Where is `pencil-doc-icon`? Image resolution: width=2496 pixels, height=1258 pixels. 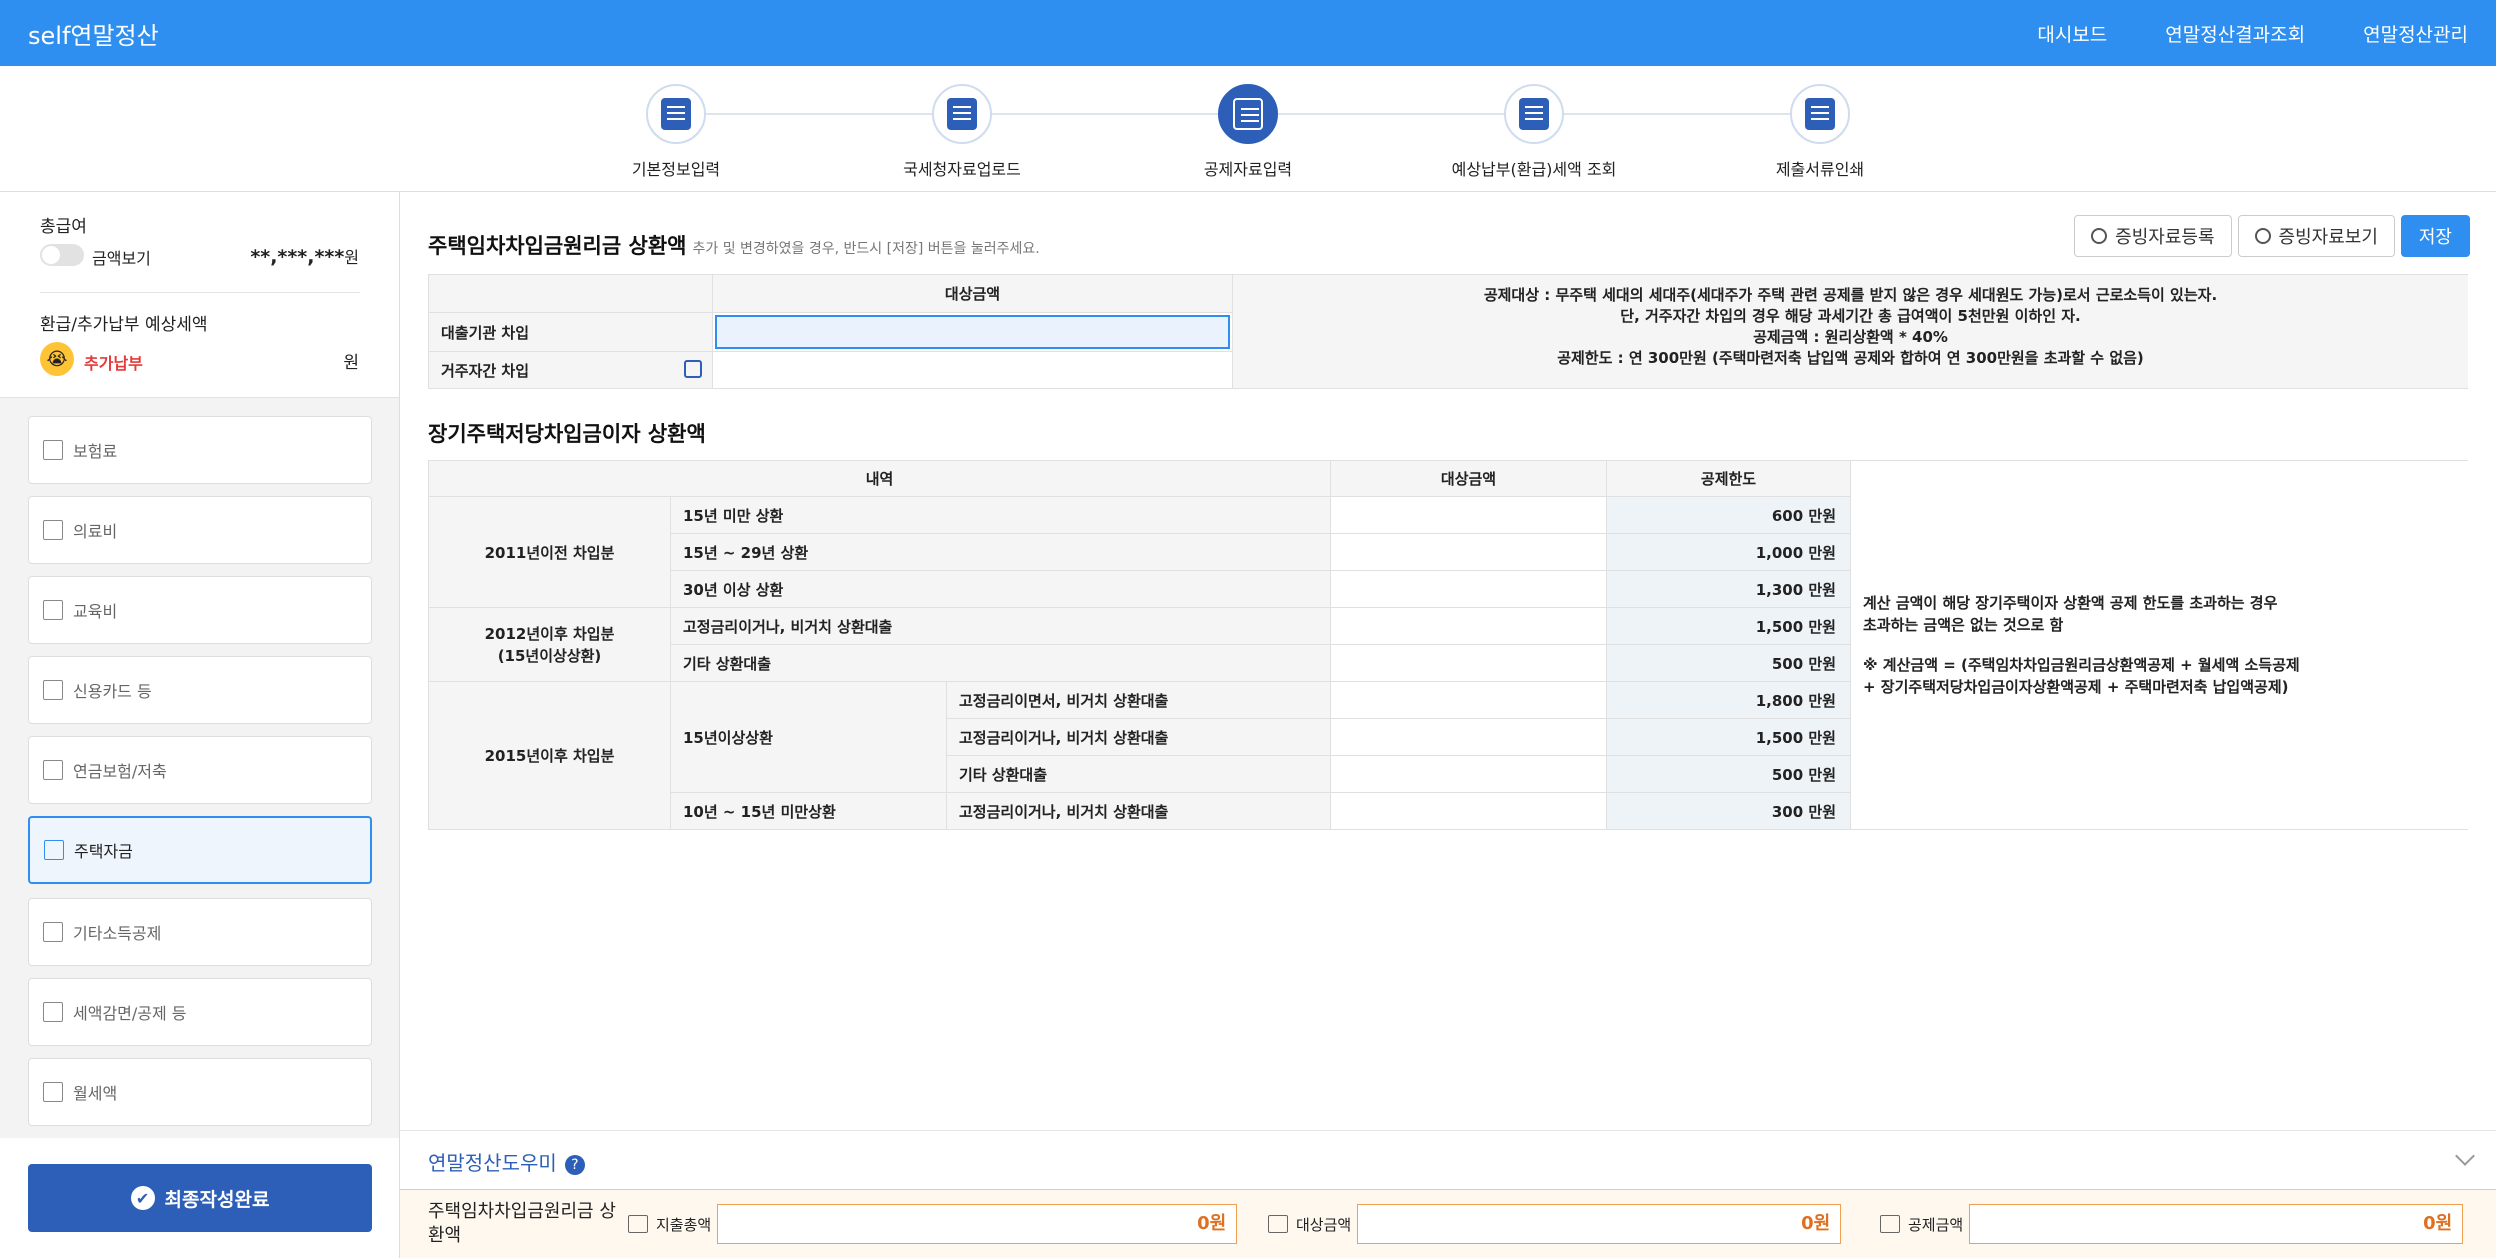 pencil-doc-icon is located at coordinates (676, 114).